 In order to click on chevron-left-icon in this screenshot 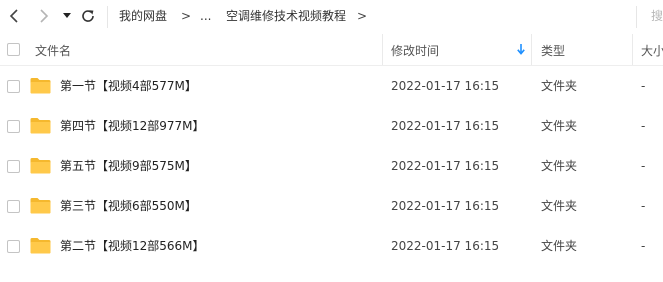, I will do `click(13, 16)`.